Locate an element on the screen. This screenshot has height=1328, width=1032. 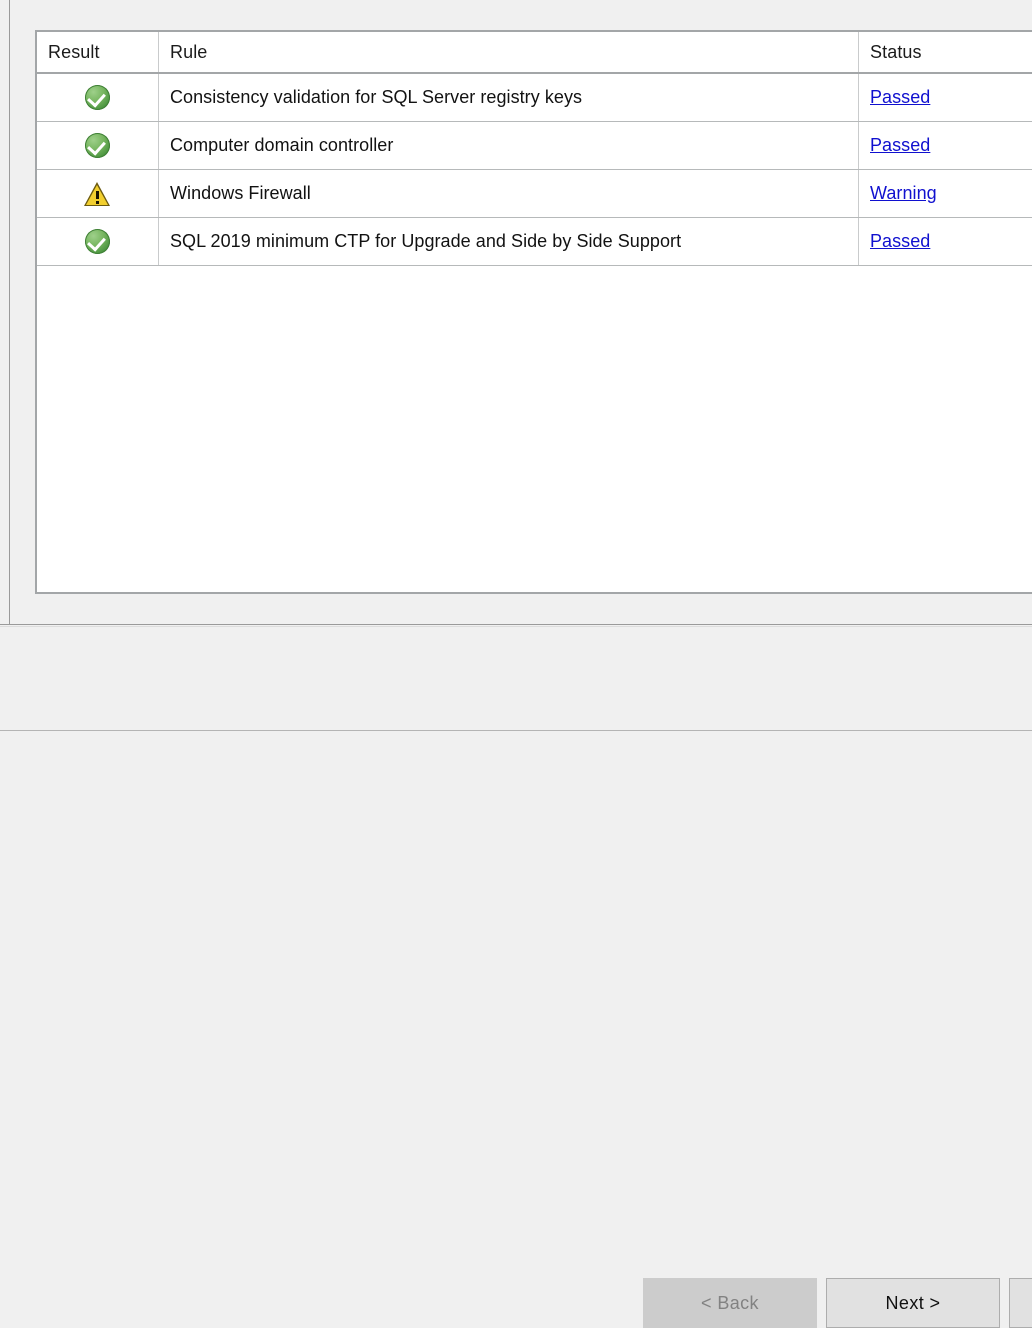
table-row: Windows Firewall Warning is located at coordinates (534, 194).